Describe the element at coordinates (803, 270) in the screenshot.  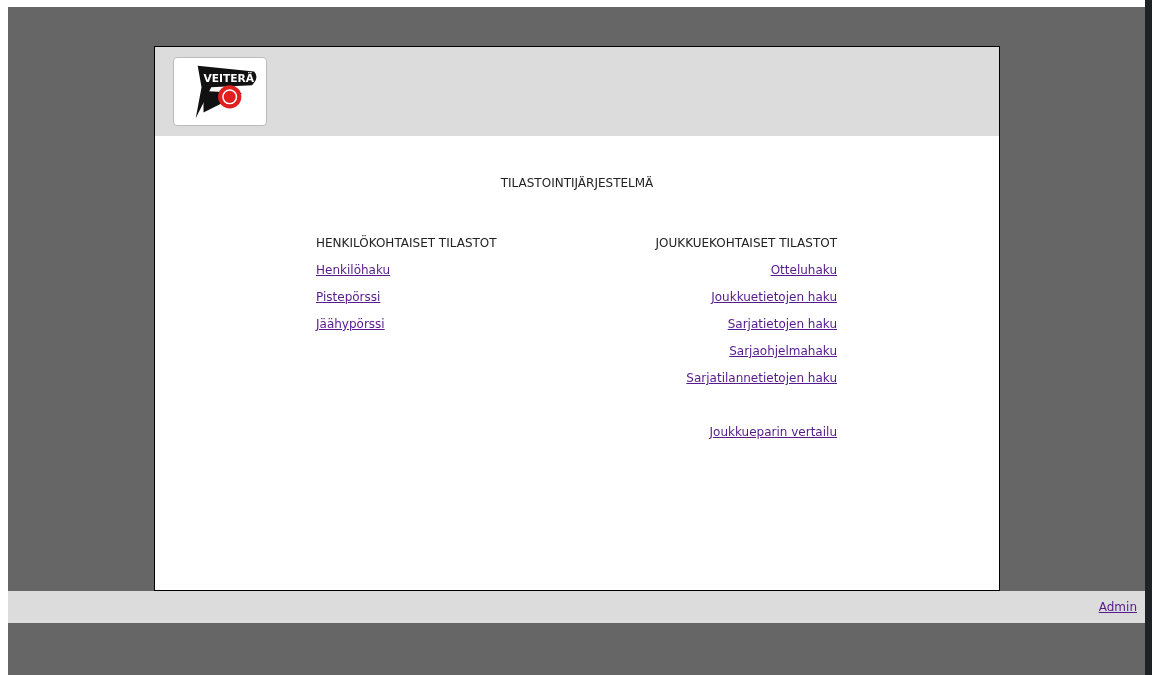
I see `nav-link: Otteluhaku` at that location.